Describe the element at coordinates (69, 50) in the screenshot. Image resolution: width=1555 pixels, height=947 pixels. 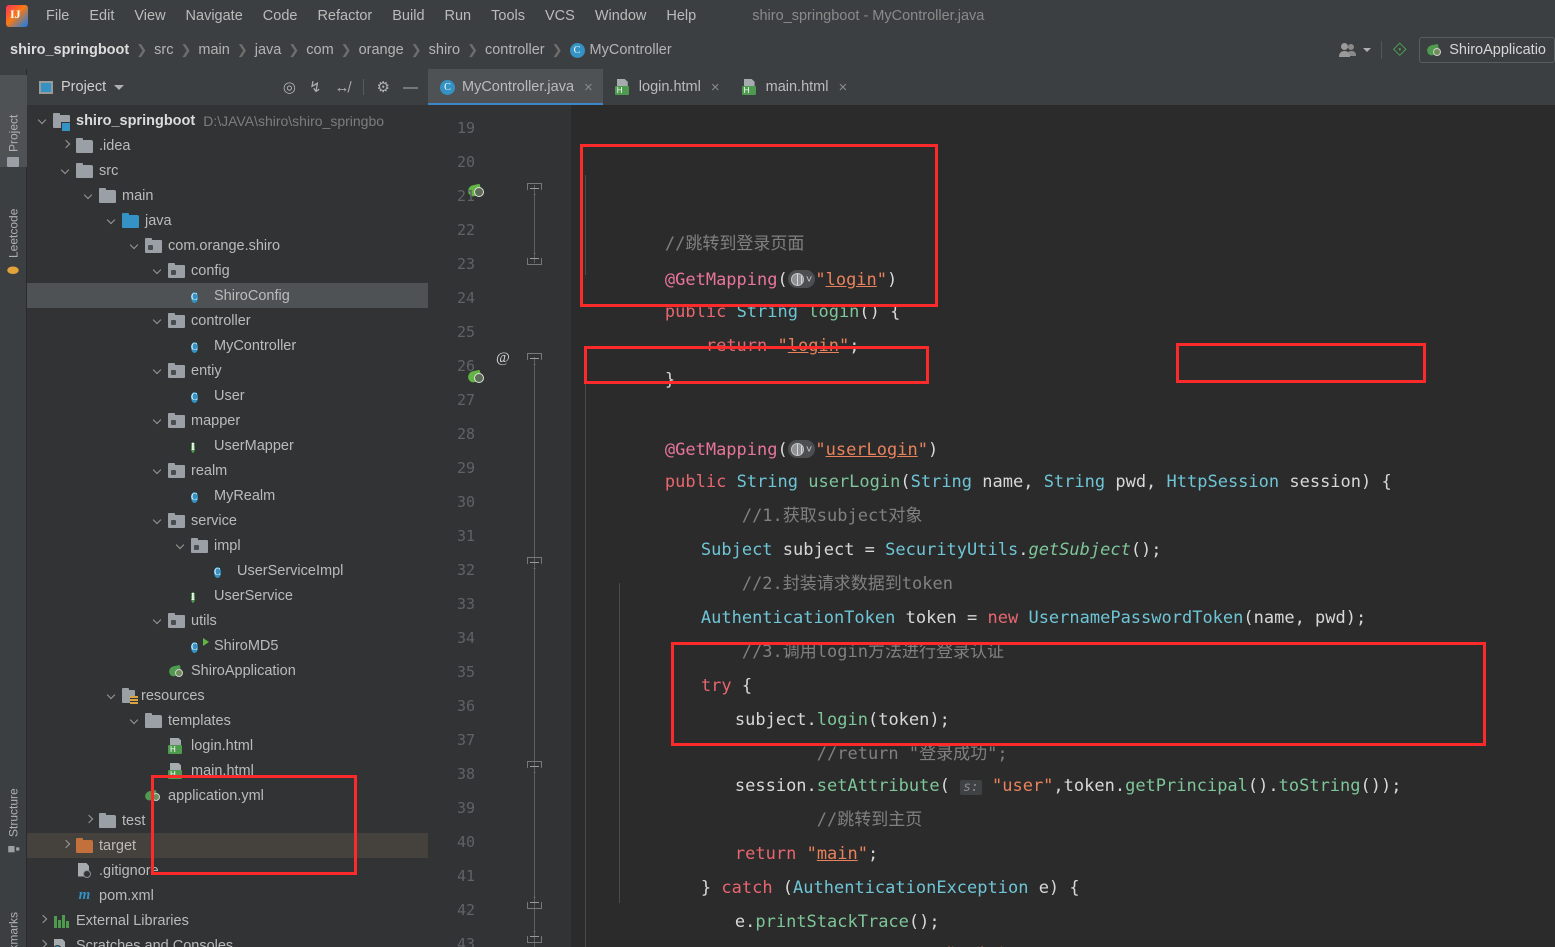
I see `breadcrumb-project: shiro_springboot` at that location.